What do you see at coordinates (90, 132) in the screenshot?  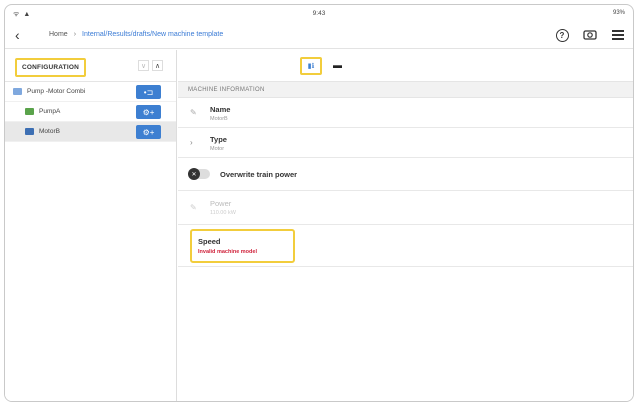 I see `tree-item-motor: MotorB ⚙+` at bounding box center [90, 132].